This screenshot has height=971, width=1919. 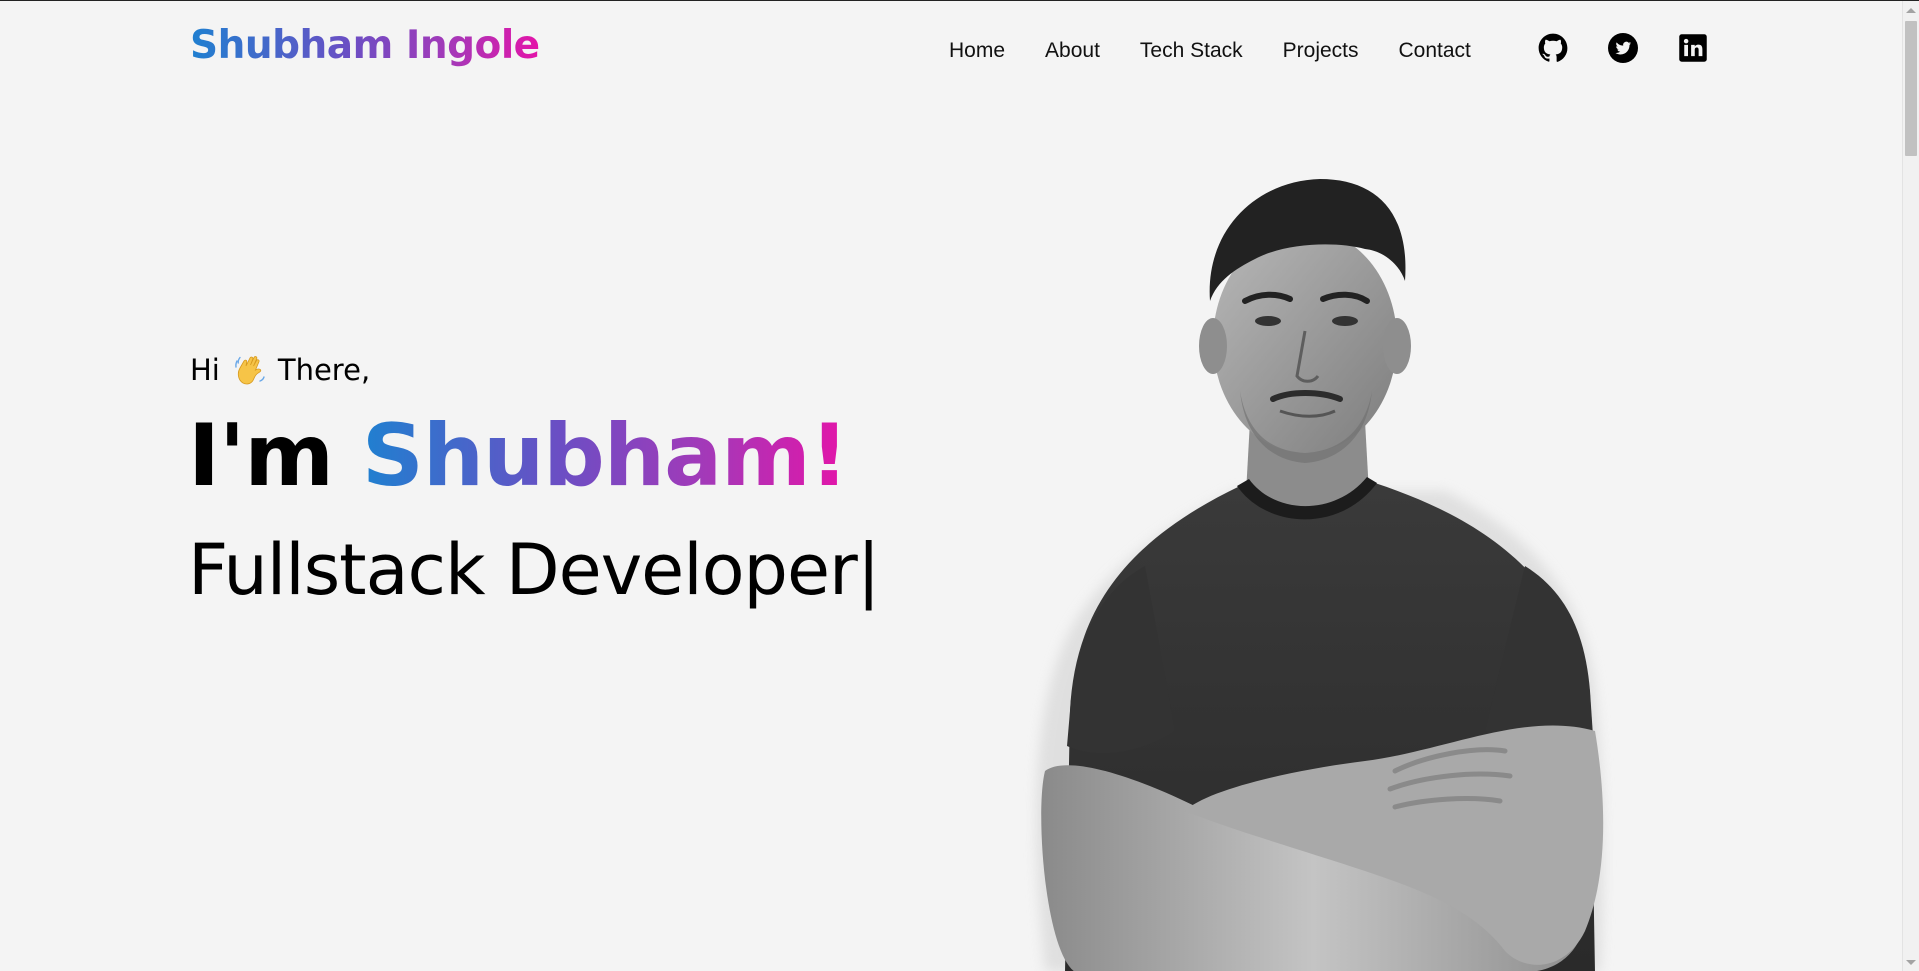 I want to click on linkedin-icon, so click(x=1693, y=48).